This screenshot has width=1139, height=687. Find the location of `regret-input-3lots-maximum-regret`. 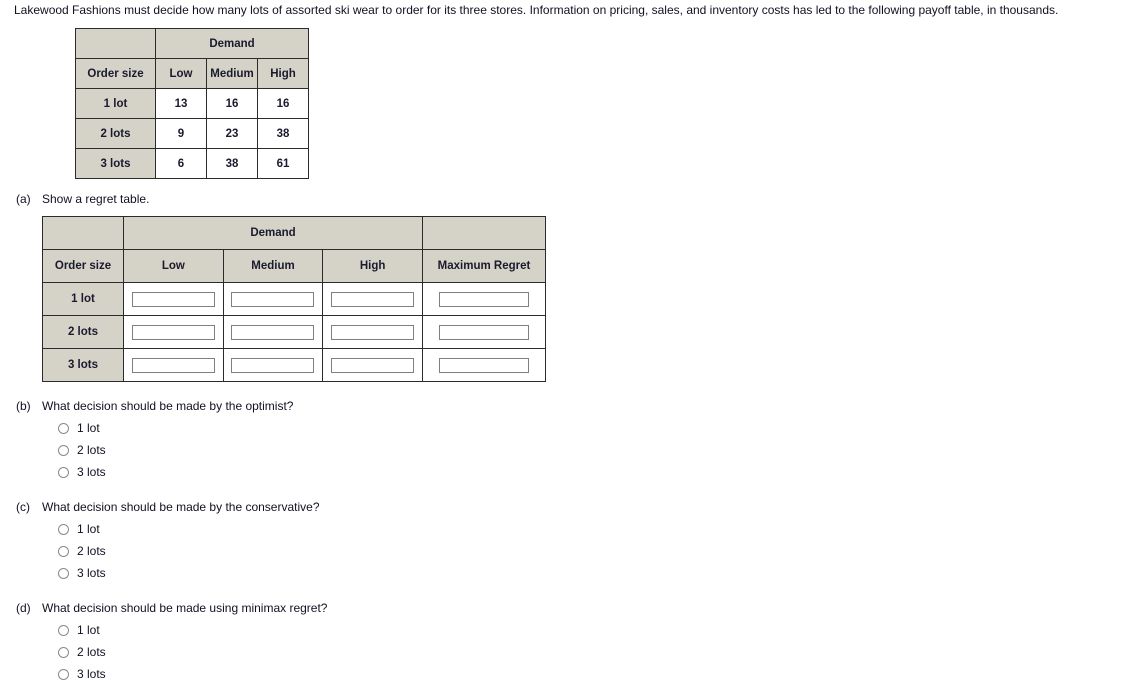

regret-input-3lots-maximum-regret is located at coordinates (484, 365).